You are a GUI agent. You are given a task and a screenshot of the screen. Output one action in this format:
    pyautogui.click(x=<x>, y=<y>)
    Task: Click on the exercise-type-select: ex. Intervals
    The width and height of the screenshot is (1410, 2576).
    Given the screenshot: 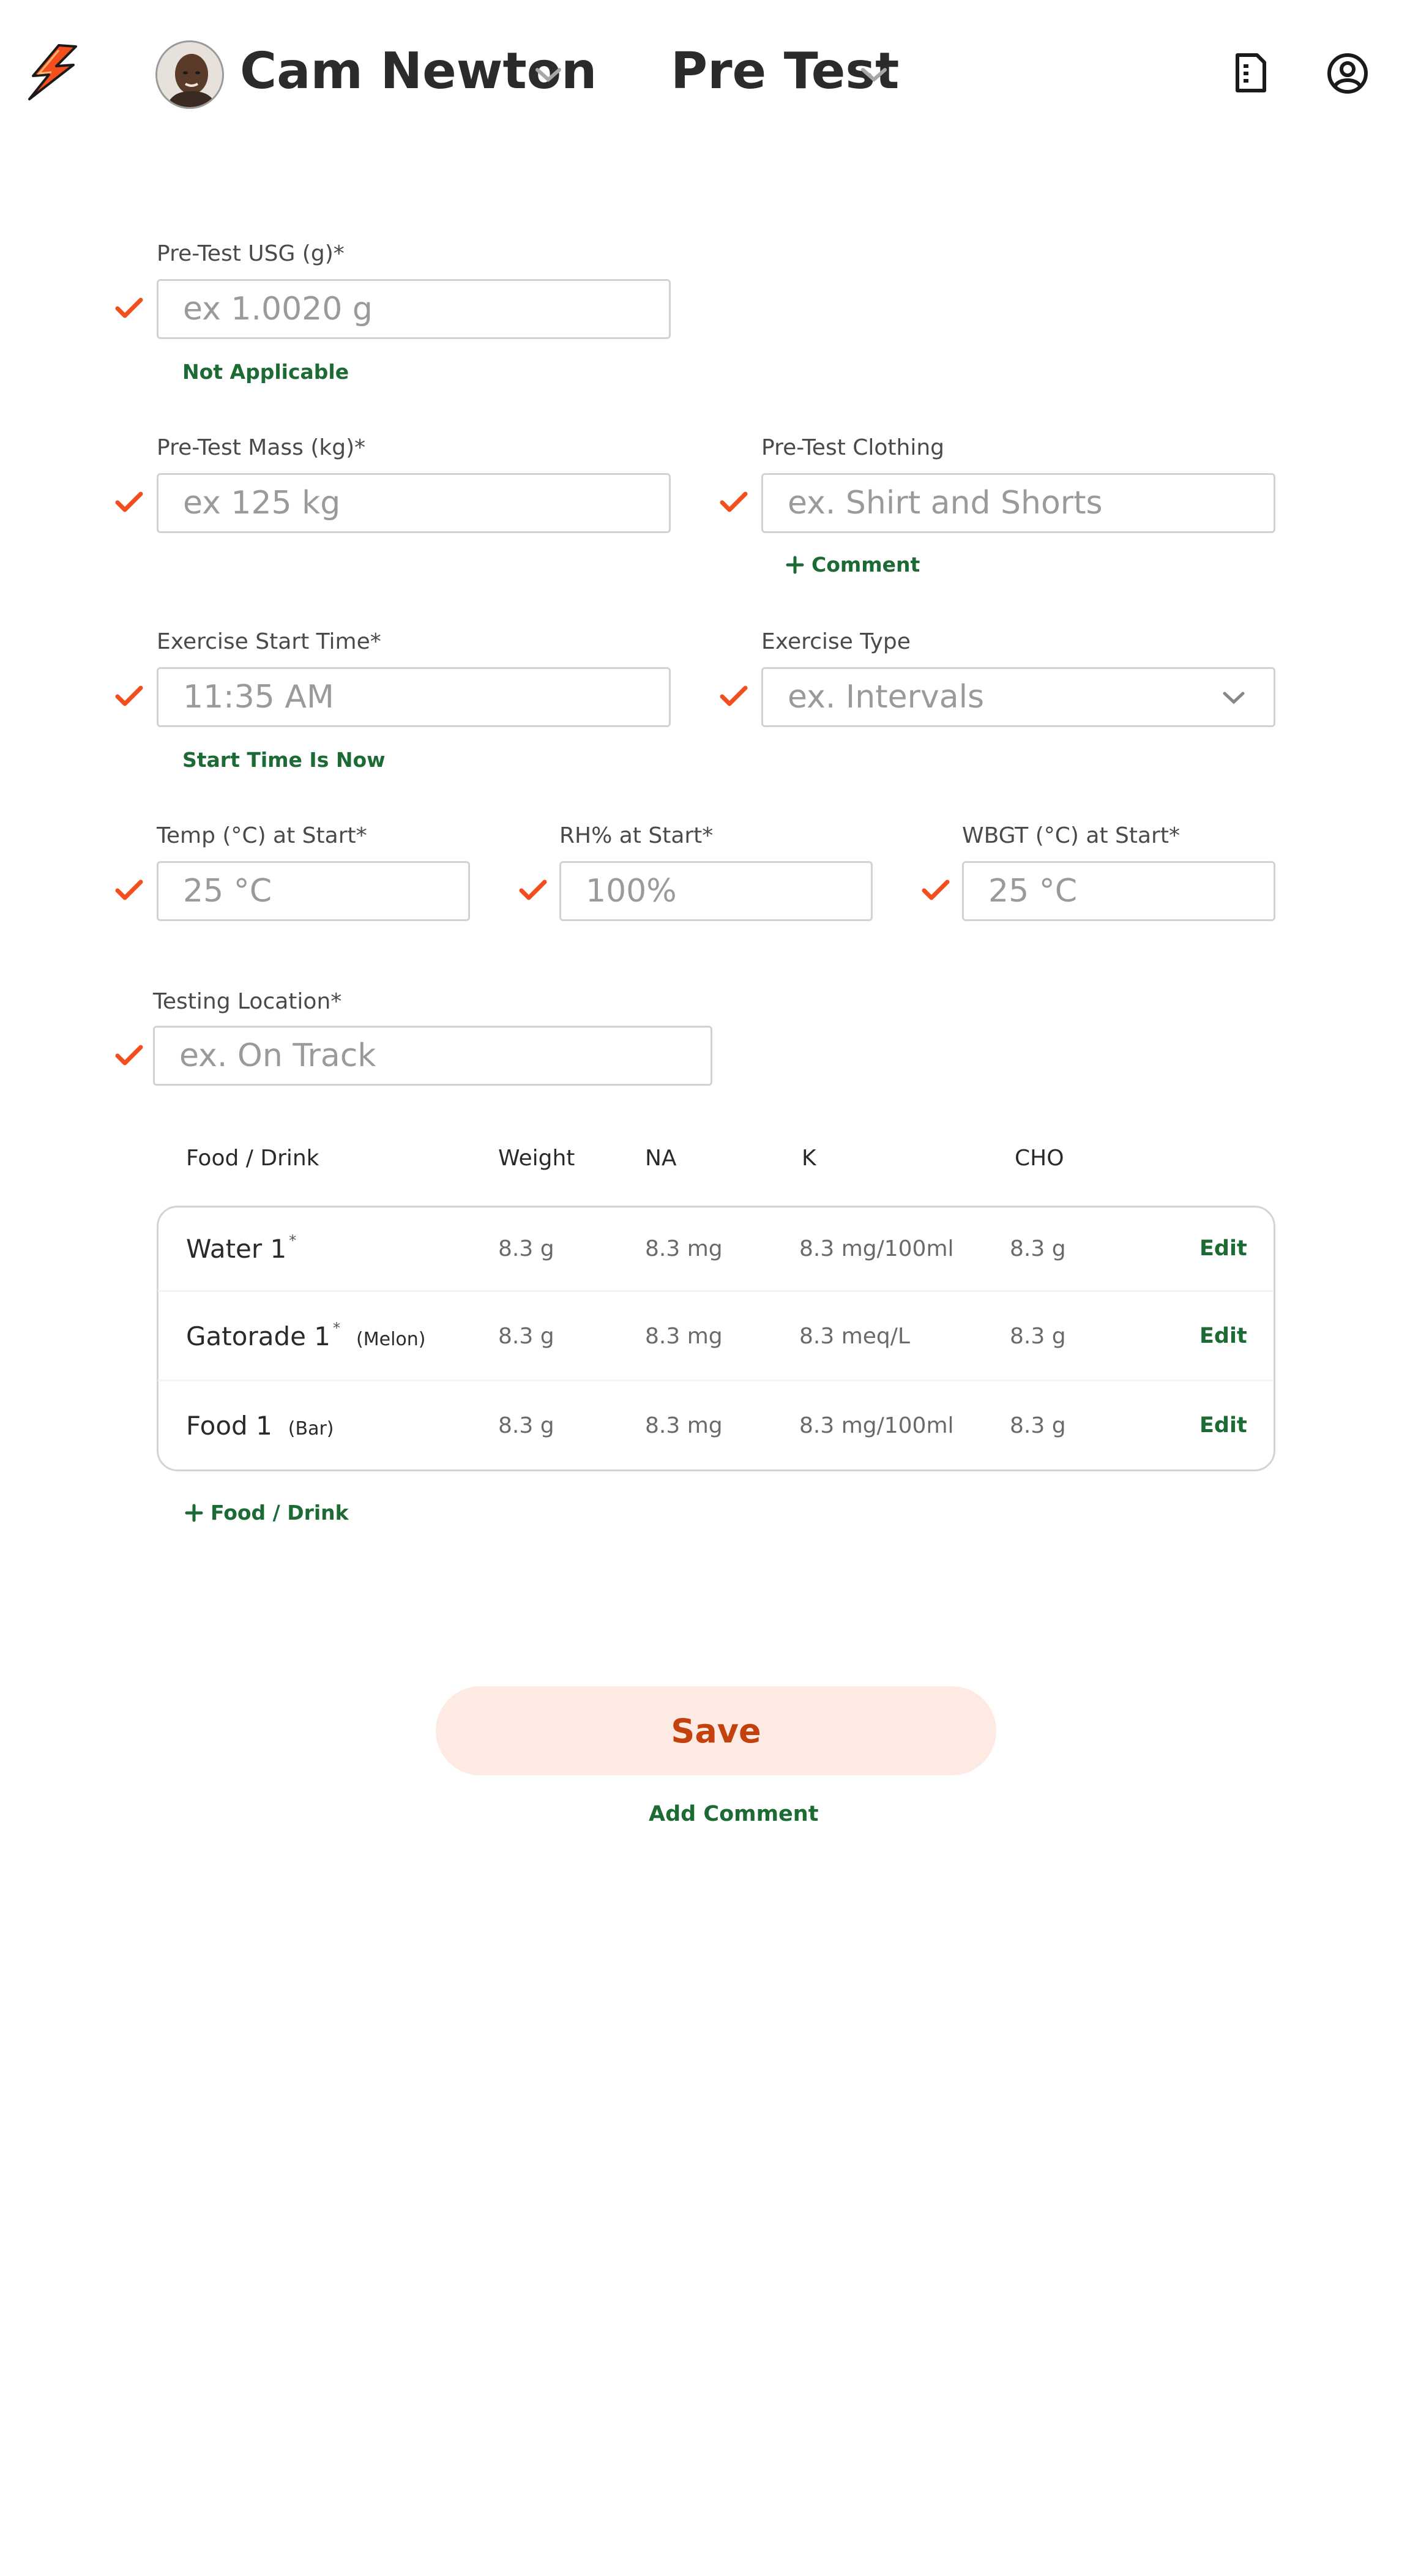 What is the action you would take?
    pyautogui.click(x=1018, y=697)
    